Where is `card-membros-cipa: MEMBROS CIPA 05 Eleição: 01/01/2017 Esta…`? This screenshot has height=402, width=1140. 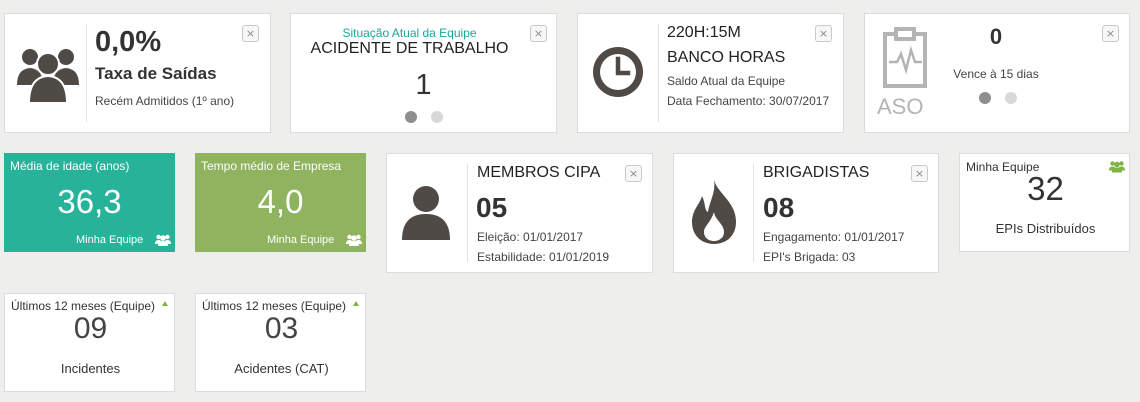 card-membros-cipa: MEMBROS CIPA 05 Eleição: 01/01/2017 Esta… is located at coordinates (519, 213).